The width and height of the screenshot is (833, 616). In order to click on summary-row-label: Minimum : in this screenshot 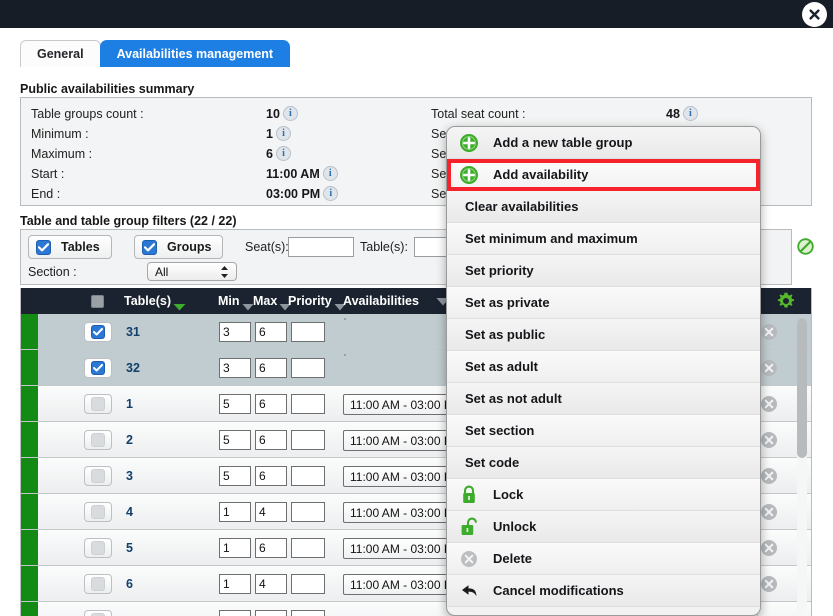, I will do `click(60, 133)`.